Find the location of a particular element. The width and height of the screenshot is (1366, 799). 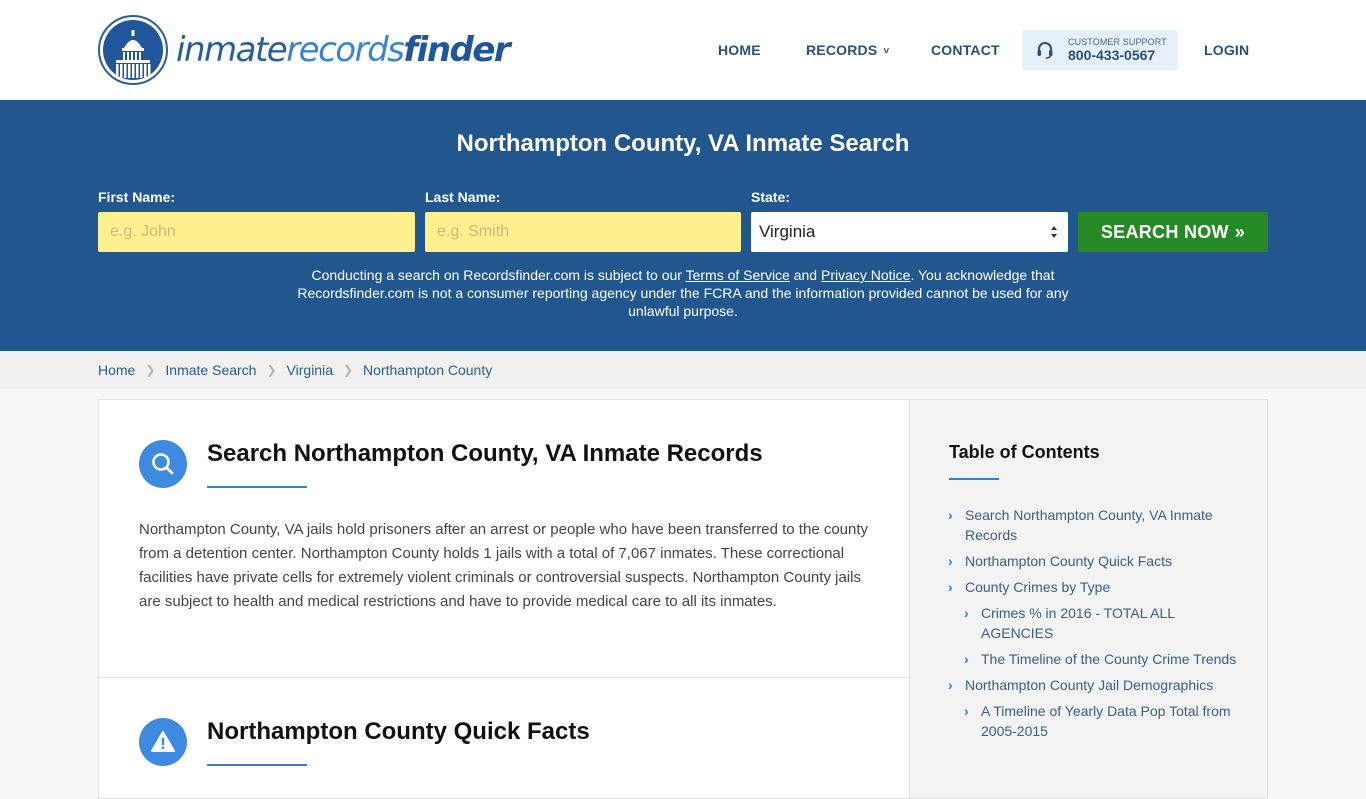

toc-item: › County Crimes by Type is located at coordinates (1093, 587).